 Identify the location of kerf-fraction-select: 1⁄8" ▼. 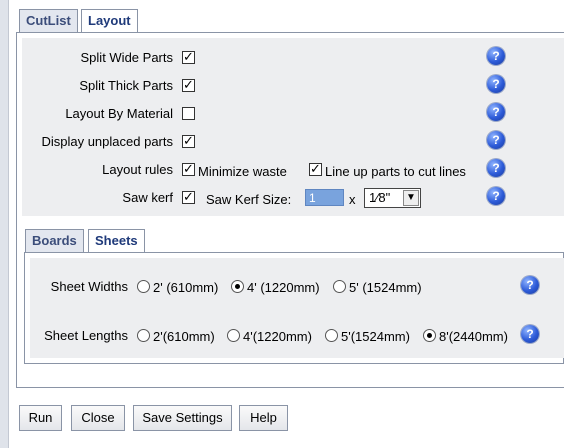
(392, 198).